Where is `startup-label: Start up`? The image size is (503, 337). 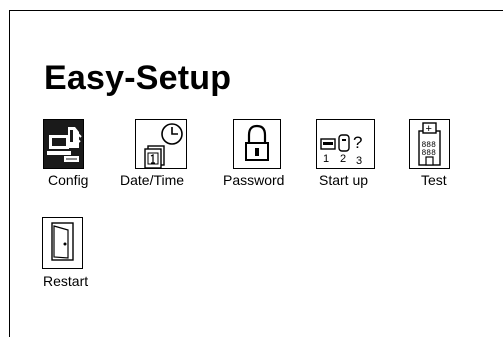 startup-label: Start up is located at coordinates (344, 180).